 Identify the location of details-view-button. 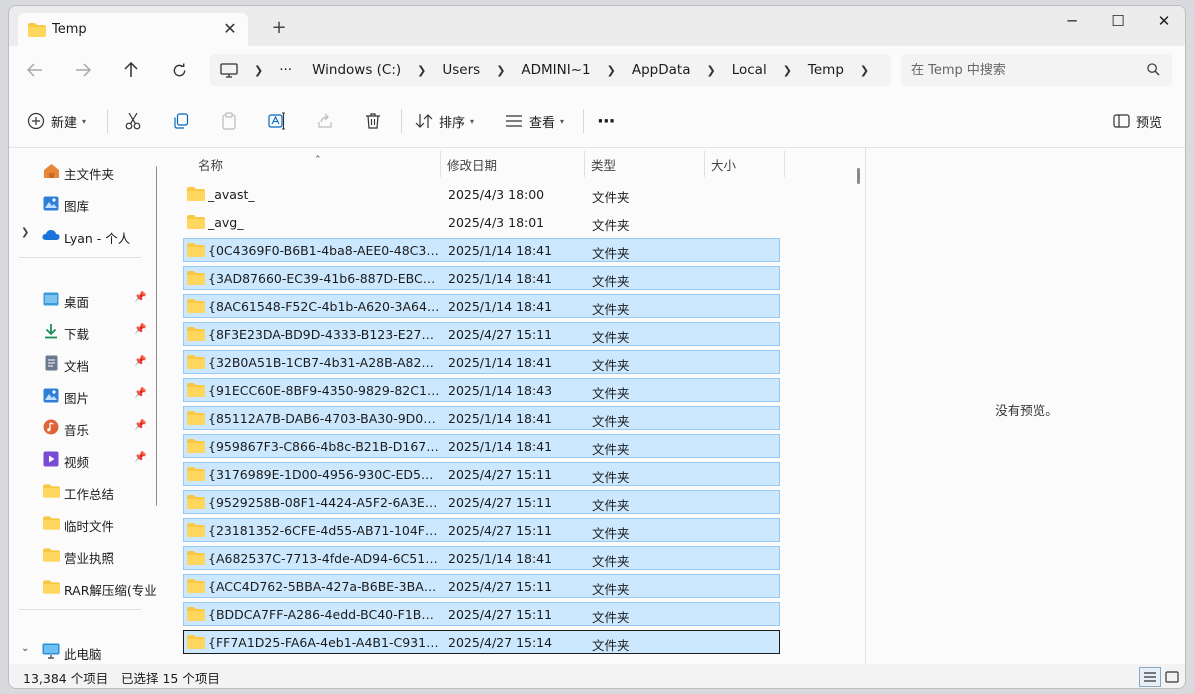
(1150, 677).